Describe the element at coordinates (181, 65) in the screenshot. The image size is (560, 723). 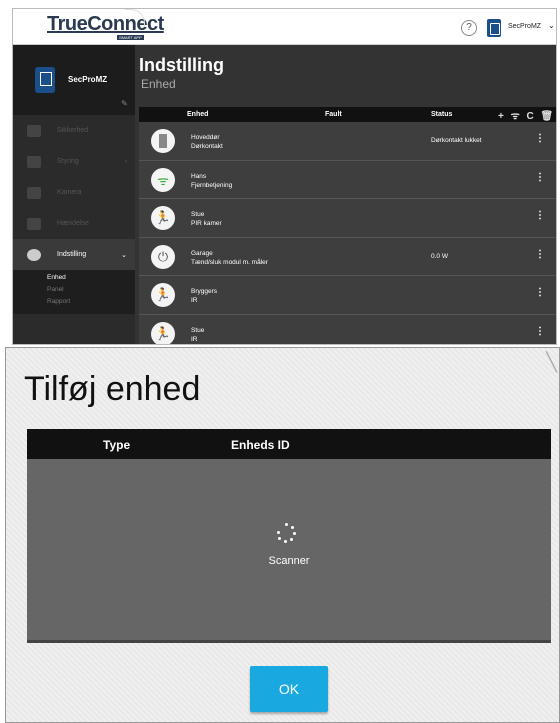
I see `page-title: Indstilling` at that location.